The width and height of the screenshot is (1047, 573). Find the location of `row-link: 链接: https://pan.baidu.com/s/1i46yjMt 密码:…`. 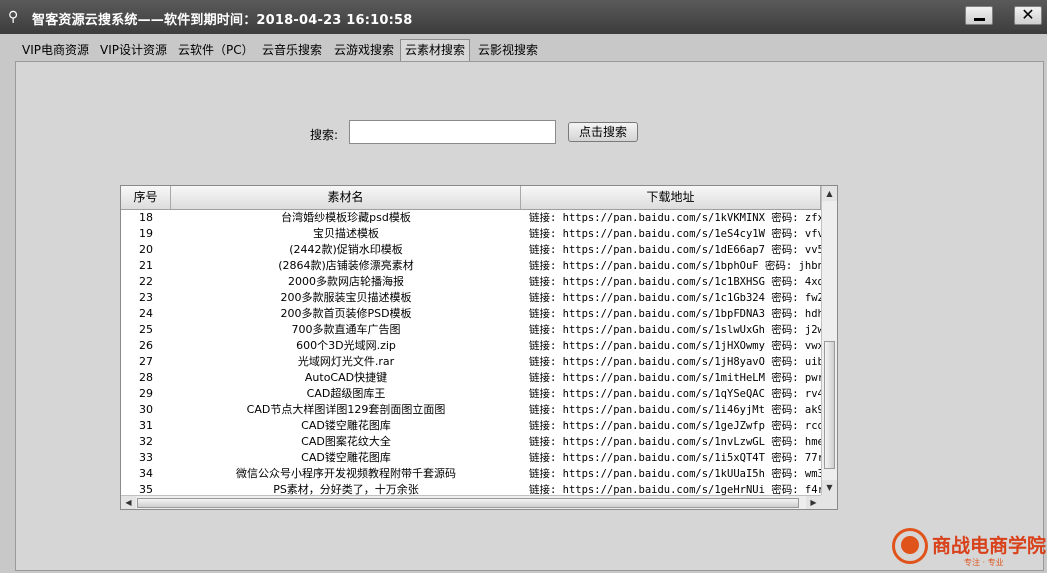

row-link: 链接: https://pan.baidu.com/s/1i46yjMt 密码:… is located at coordinates (675, 410).